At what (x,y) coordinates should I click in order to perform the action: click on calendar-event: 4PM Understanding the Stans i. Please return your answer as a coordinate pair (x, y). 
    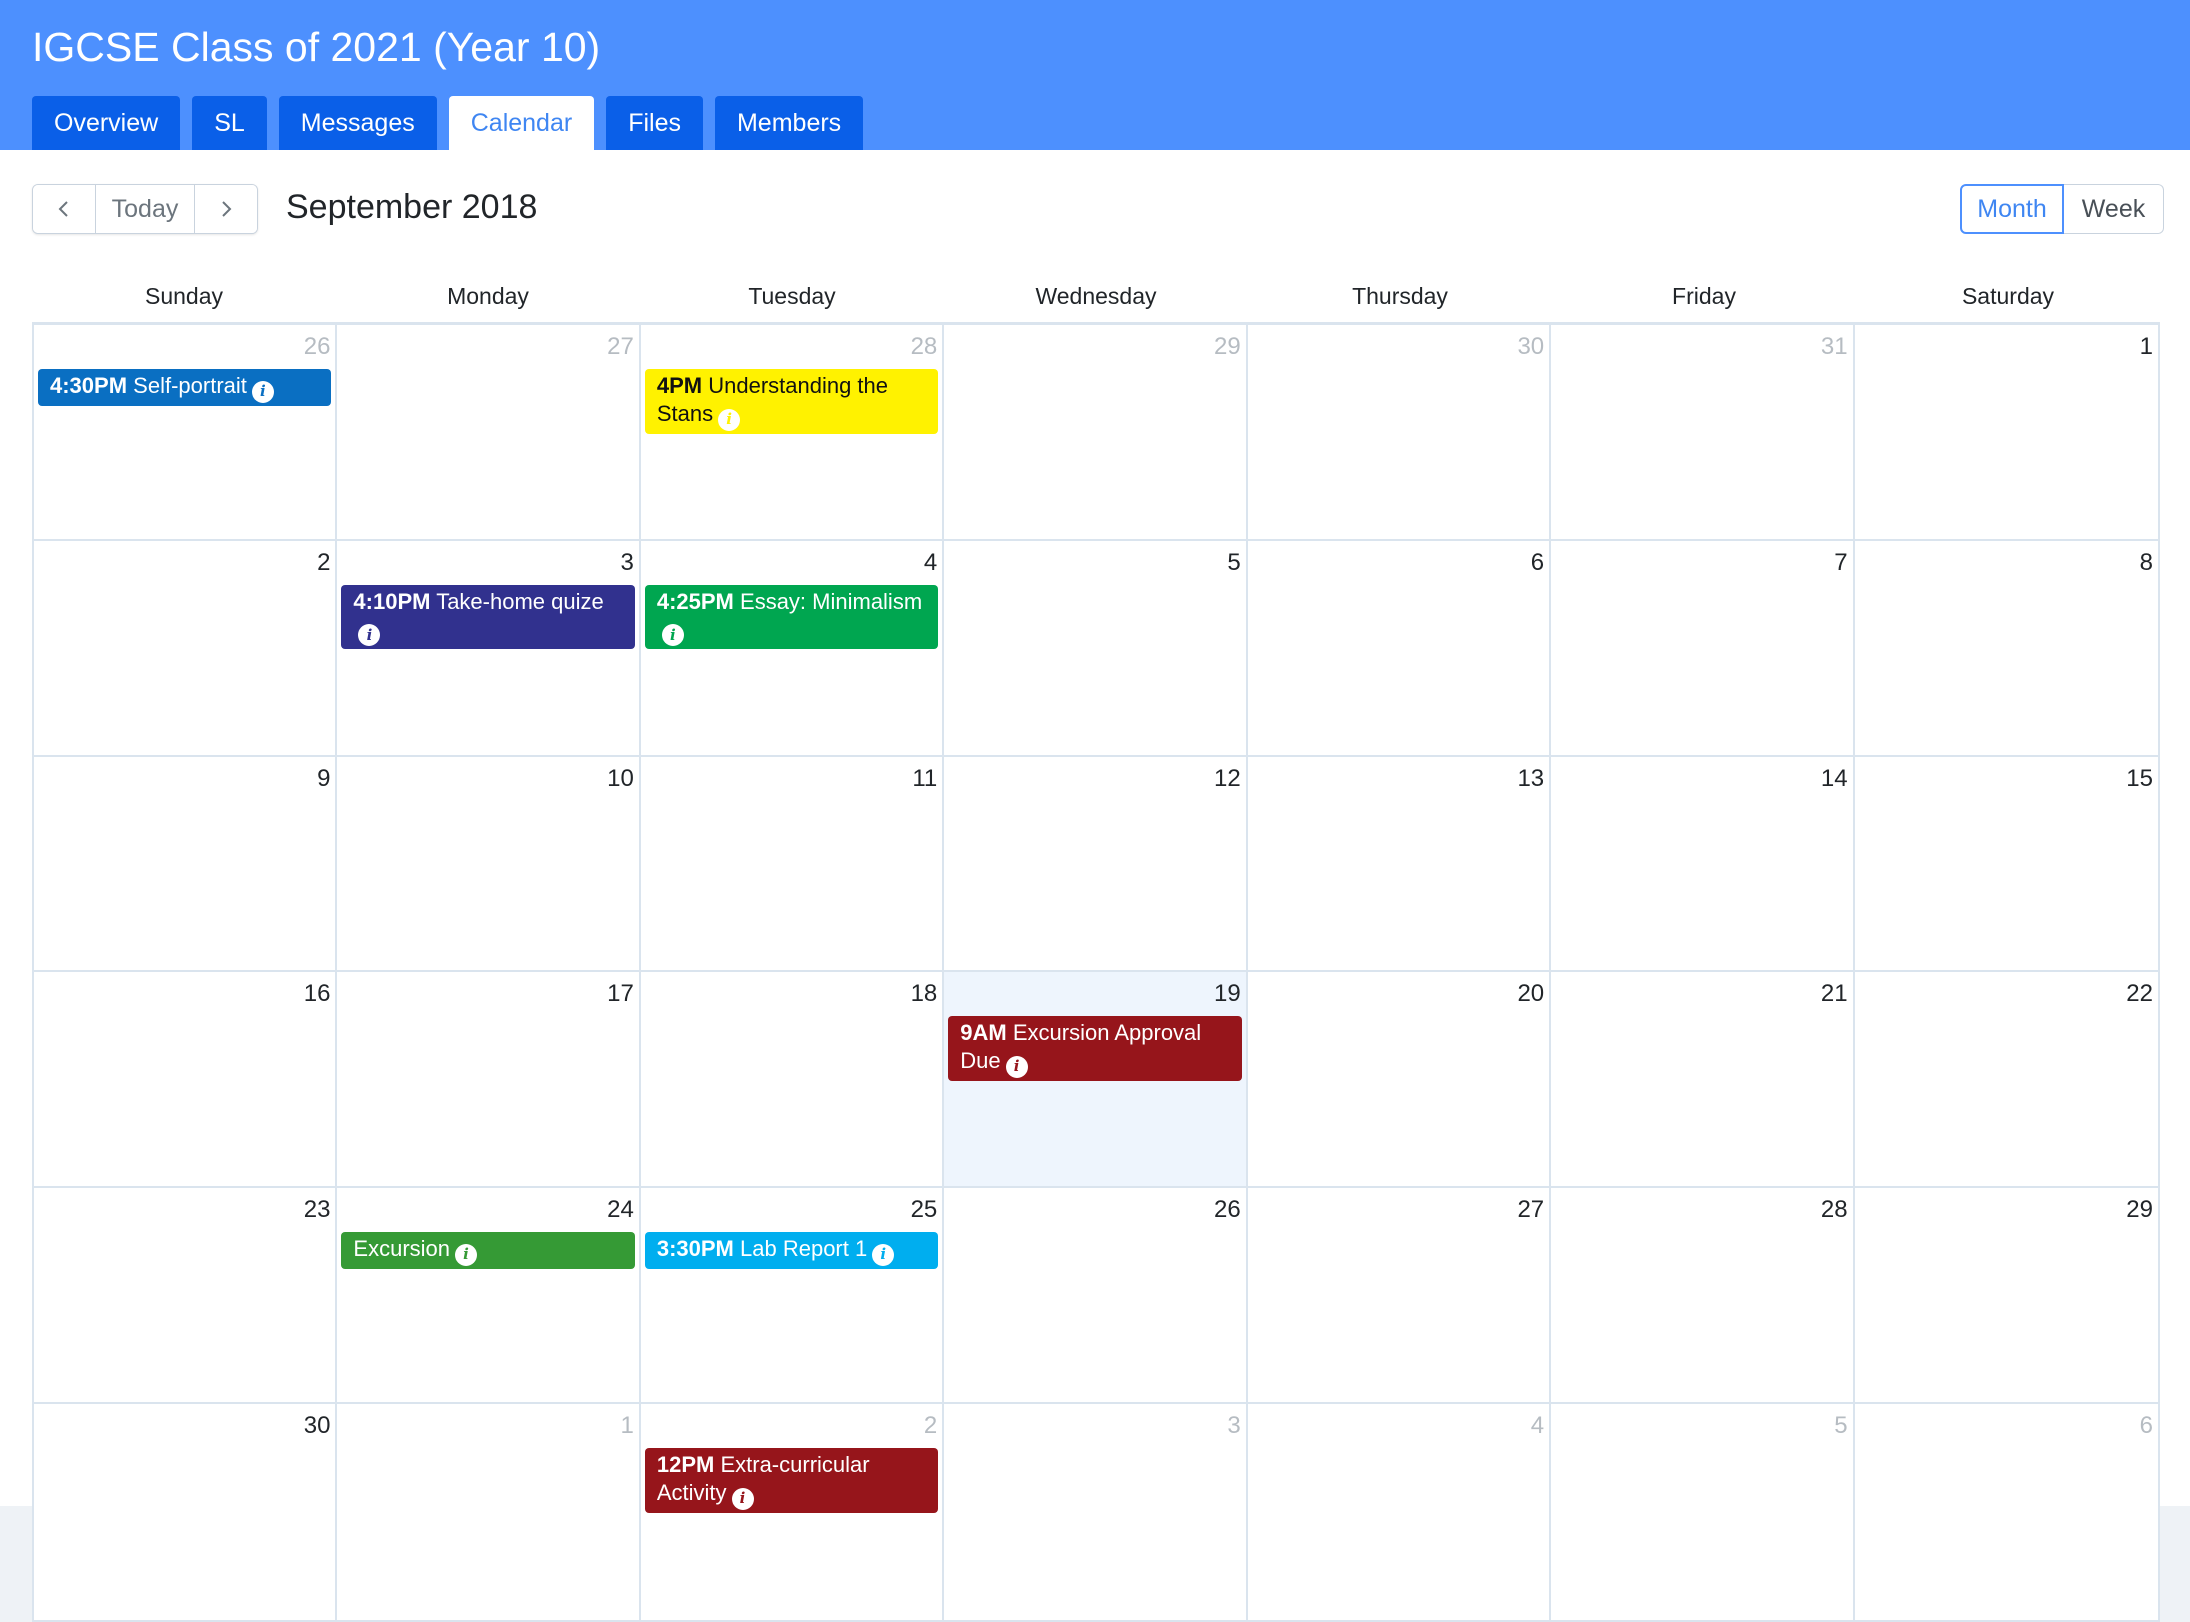
    Looking at the image, I should click on (791, 401).